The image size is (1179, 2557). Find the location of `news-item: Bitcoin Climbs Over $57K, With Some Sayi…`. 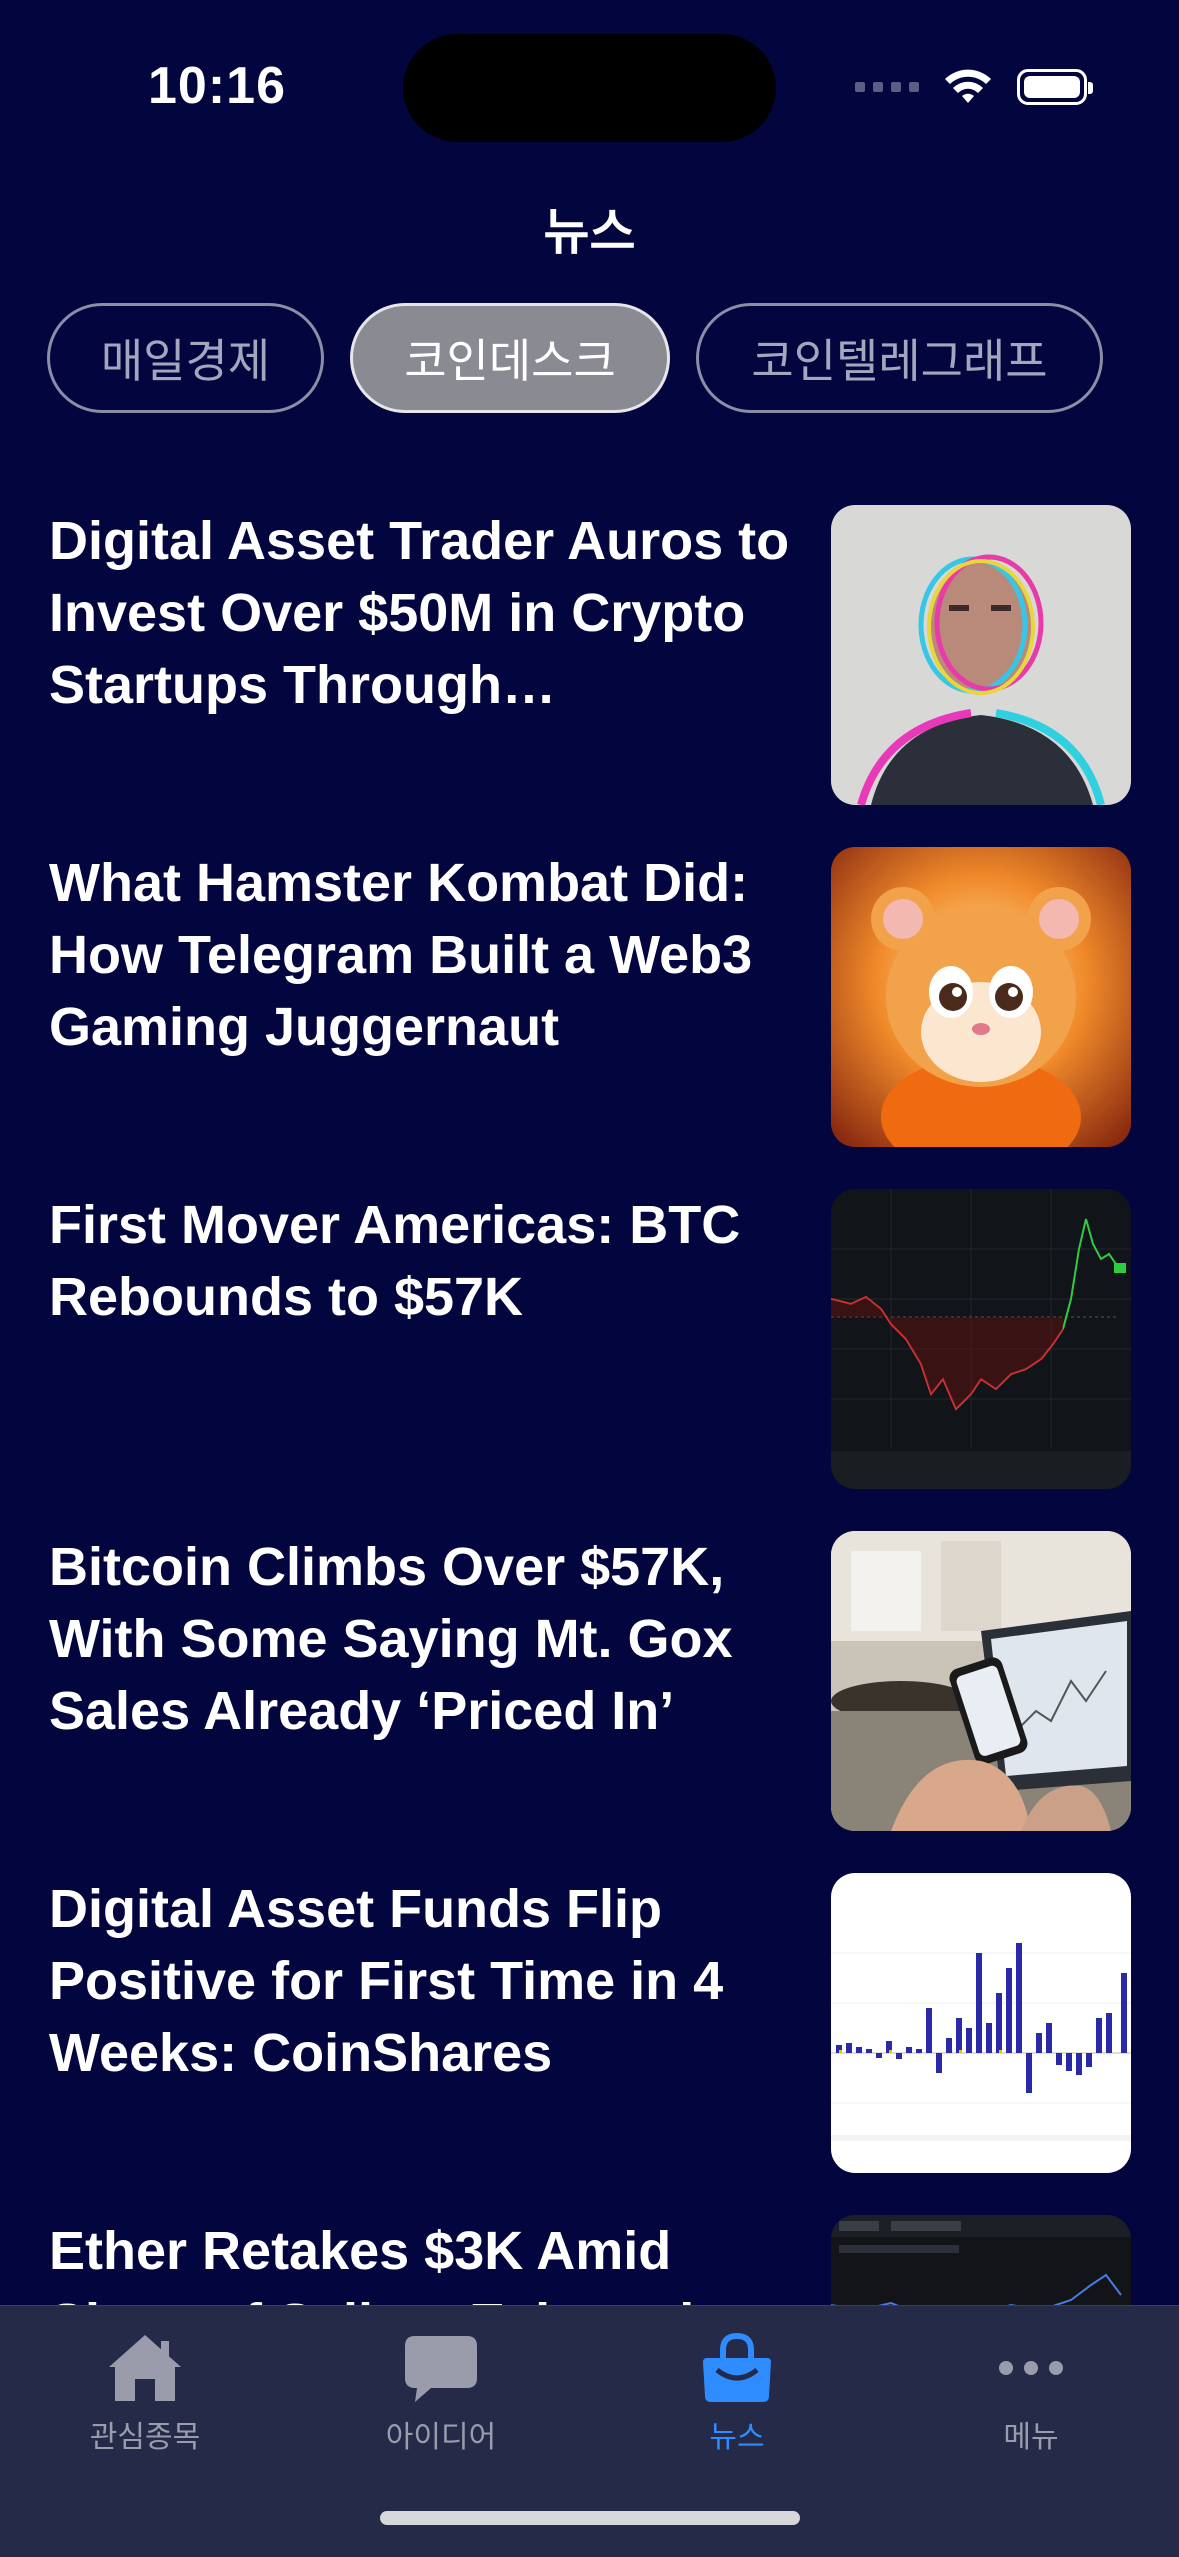

news-item: Bitcoin Climbs Over $57K, With Some Sayi… is located at coordinates (589, 1681).